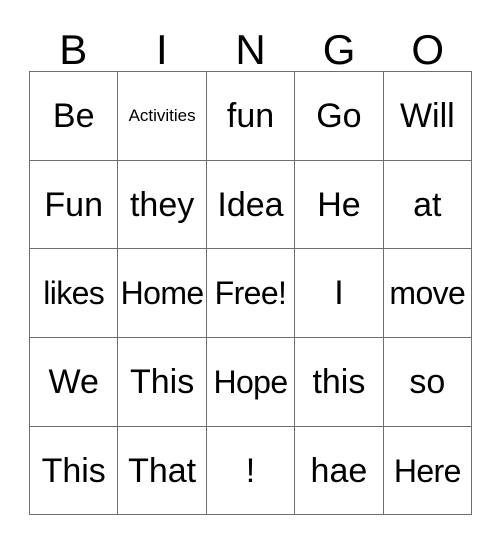 The image size is (500, 544). Describe the element at coordinates (250, 49) in the screenshot. I see `bingo-header-letter: N` at that location.